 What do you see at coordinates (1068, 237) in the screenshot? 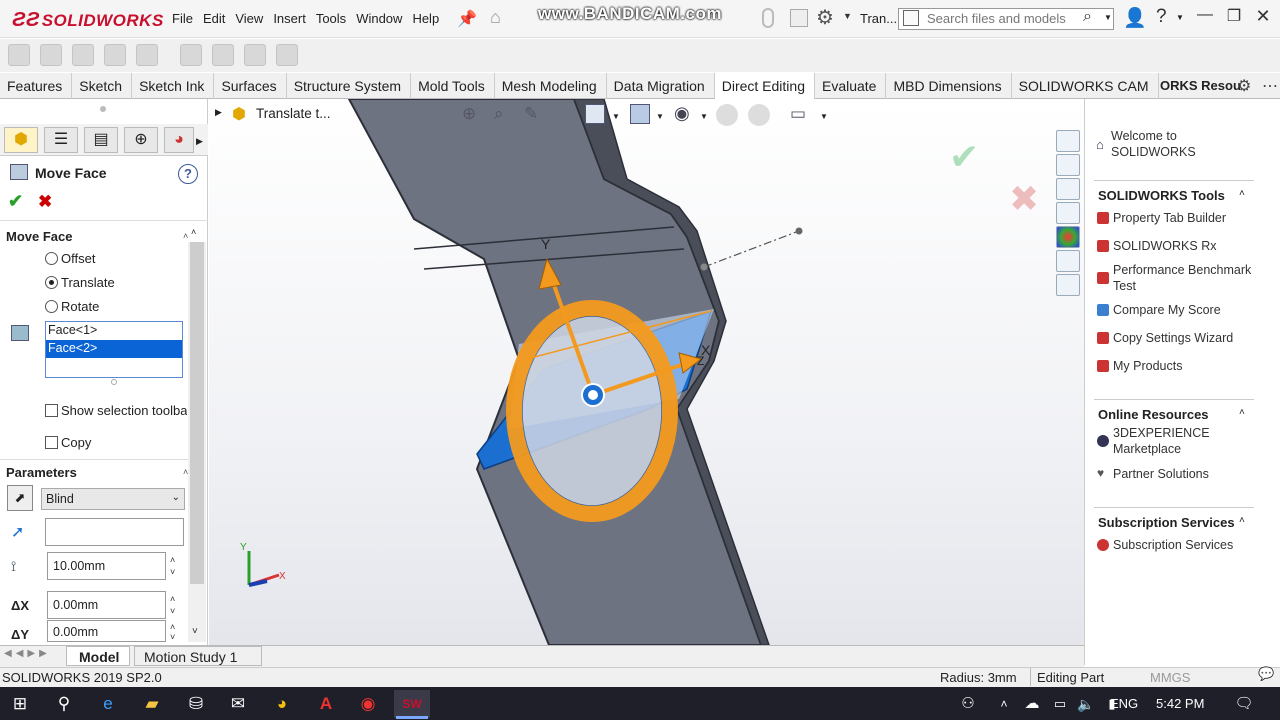
I see `appearances-icon` at bounding box center [1068, 237].